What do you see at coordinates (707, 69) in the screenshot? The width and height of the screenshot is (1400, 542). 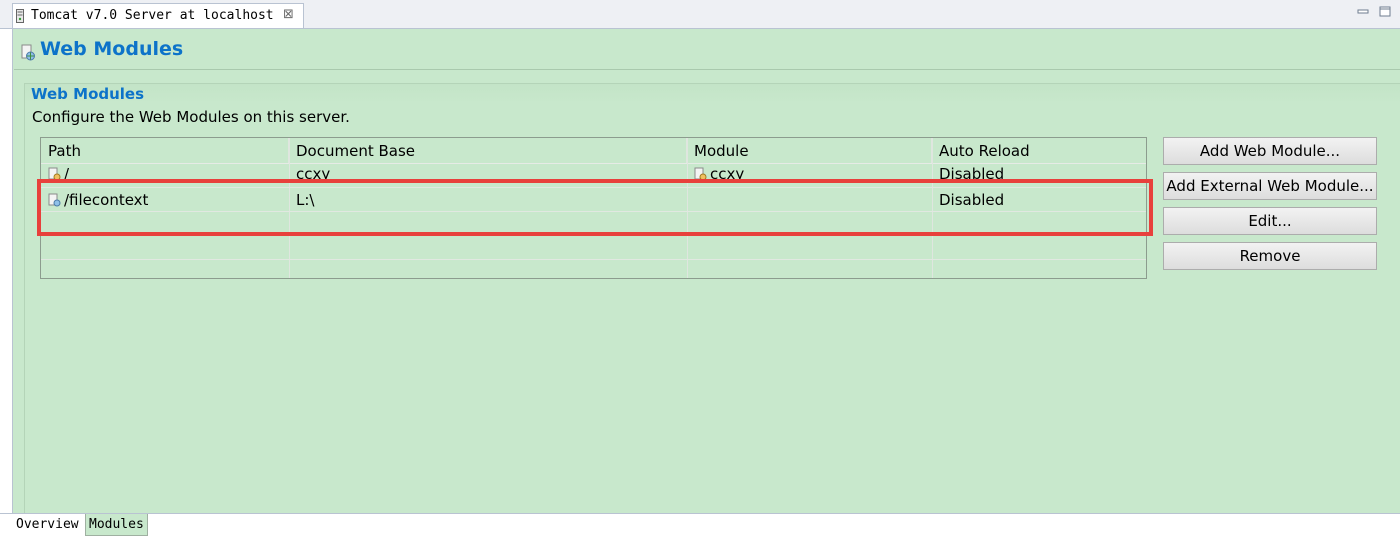 I see `title-divider` at bounding box center [707, 69].